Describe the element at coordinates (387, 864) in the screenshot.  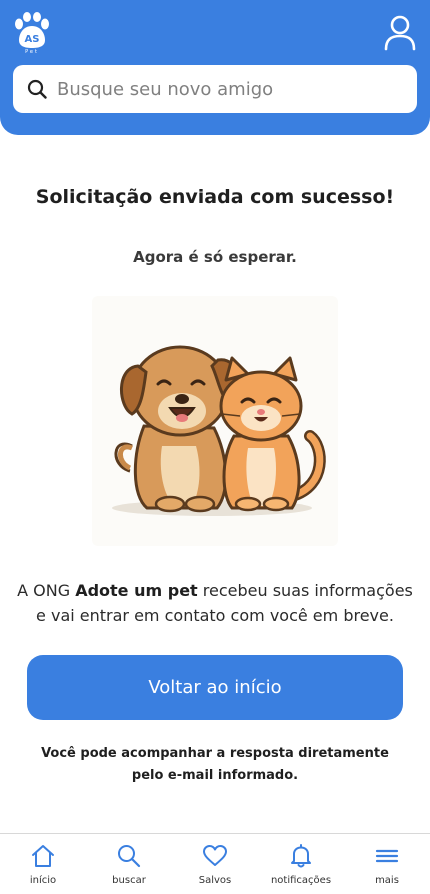
I see `nav-item-mais: mais` at that location.